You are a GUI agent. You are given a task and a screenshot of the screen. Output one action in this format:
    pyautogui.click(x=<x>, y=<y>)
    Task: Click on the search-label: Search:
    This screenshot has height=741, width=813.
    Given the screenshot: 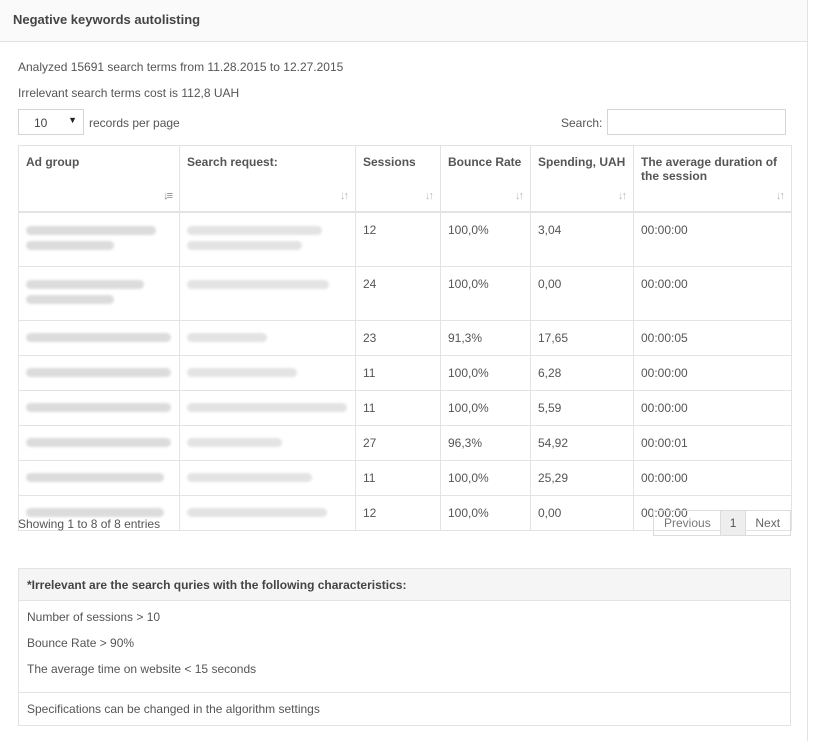 What is the action you would take?
    pyautogui.click(x=582, y=123)
    